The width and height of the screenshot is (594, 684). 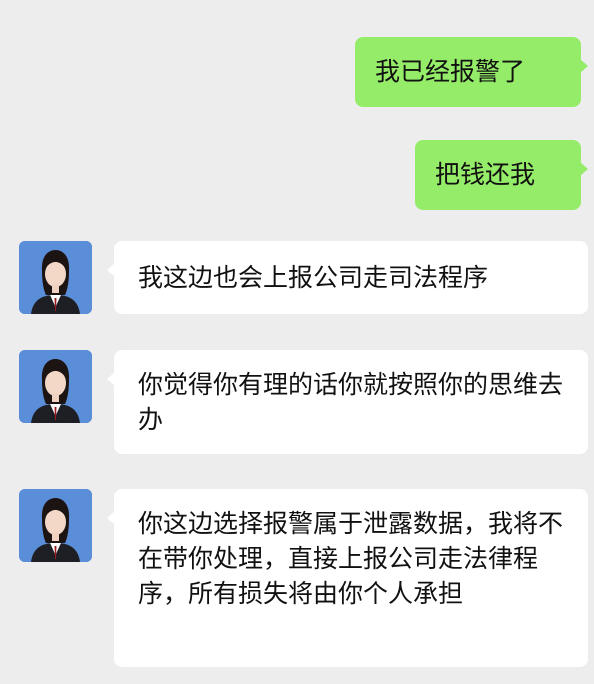 What do you see at coordinates (450, 71) in the screenshot?
I see `message-text: 我已经报警了` at bounding box center [450, 71].